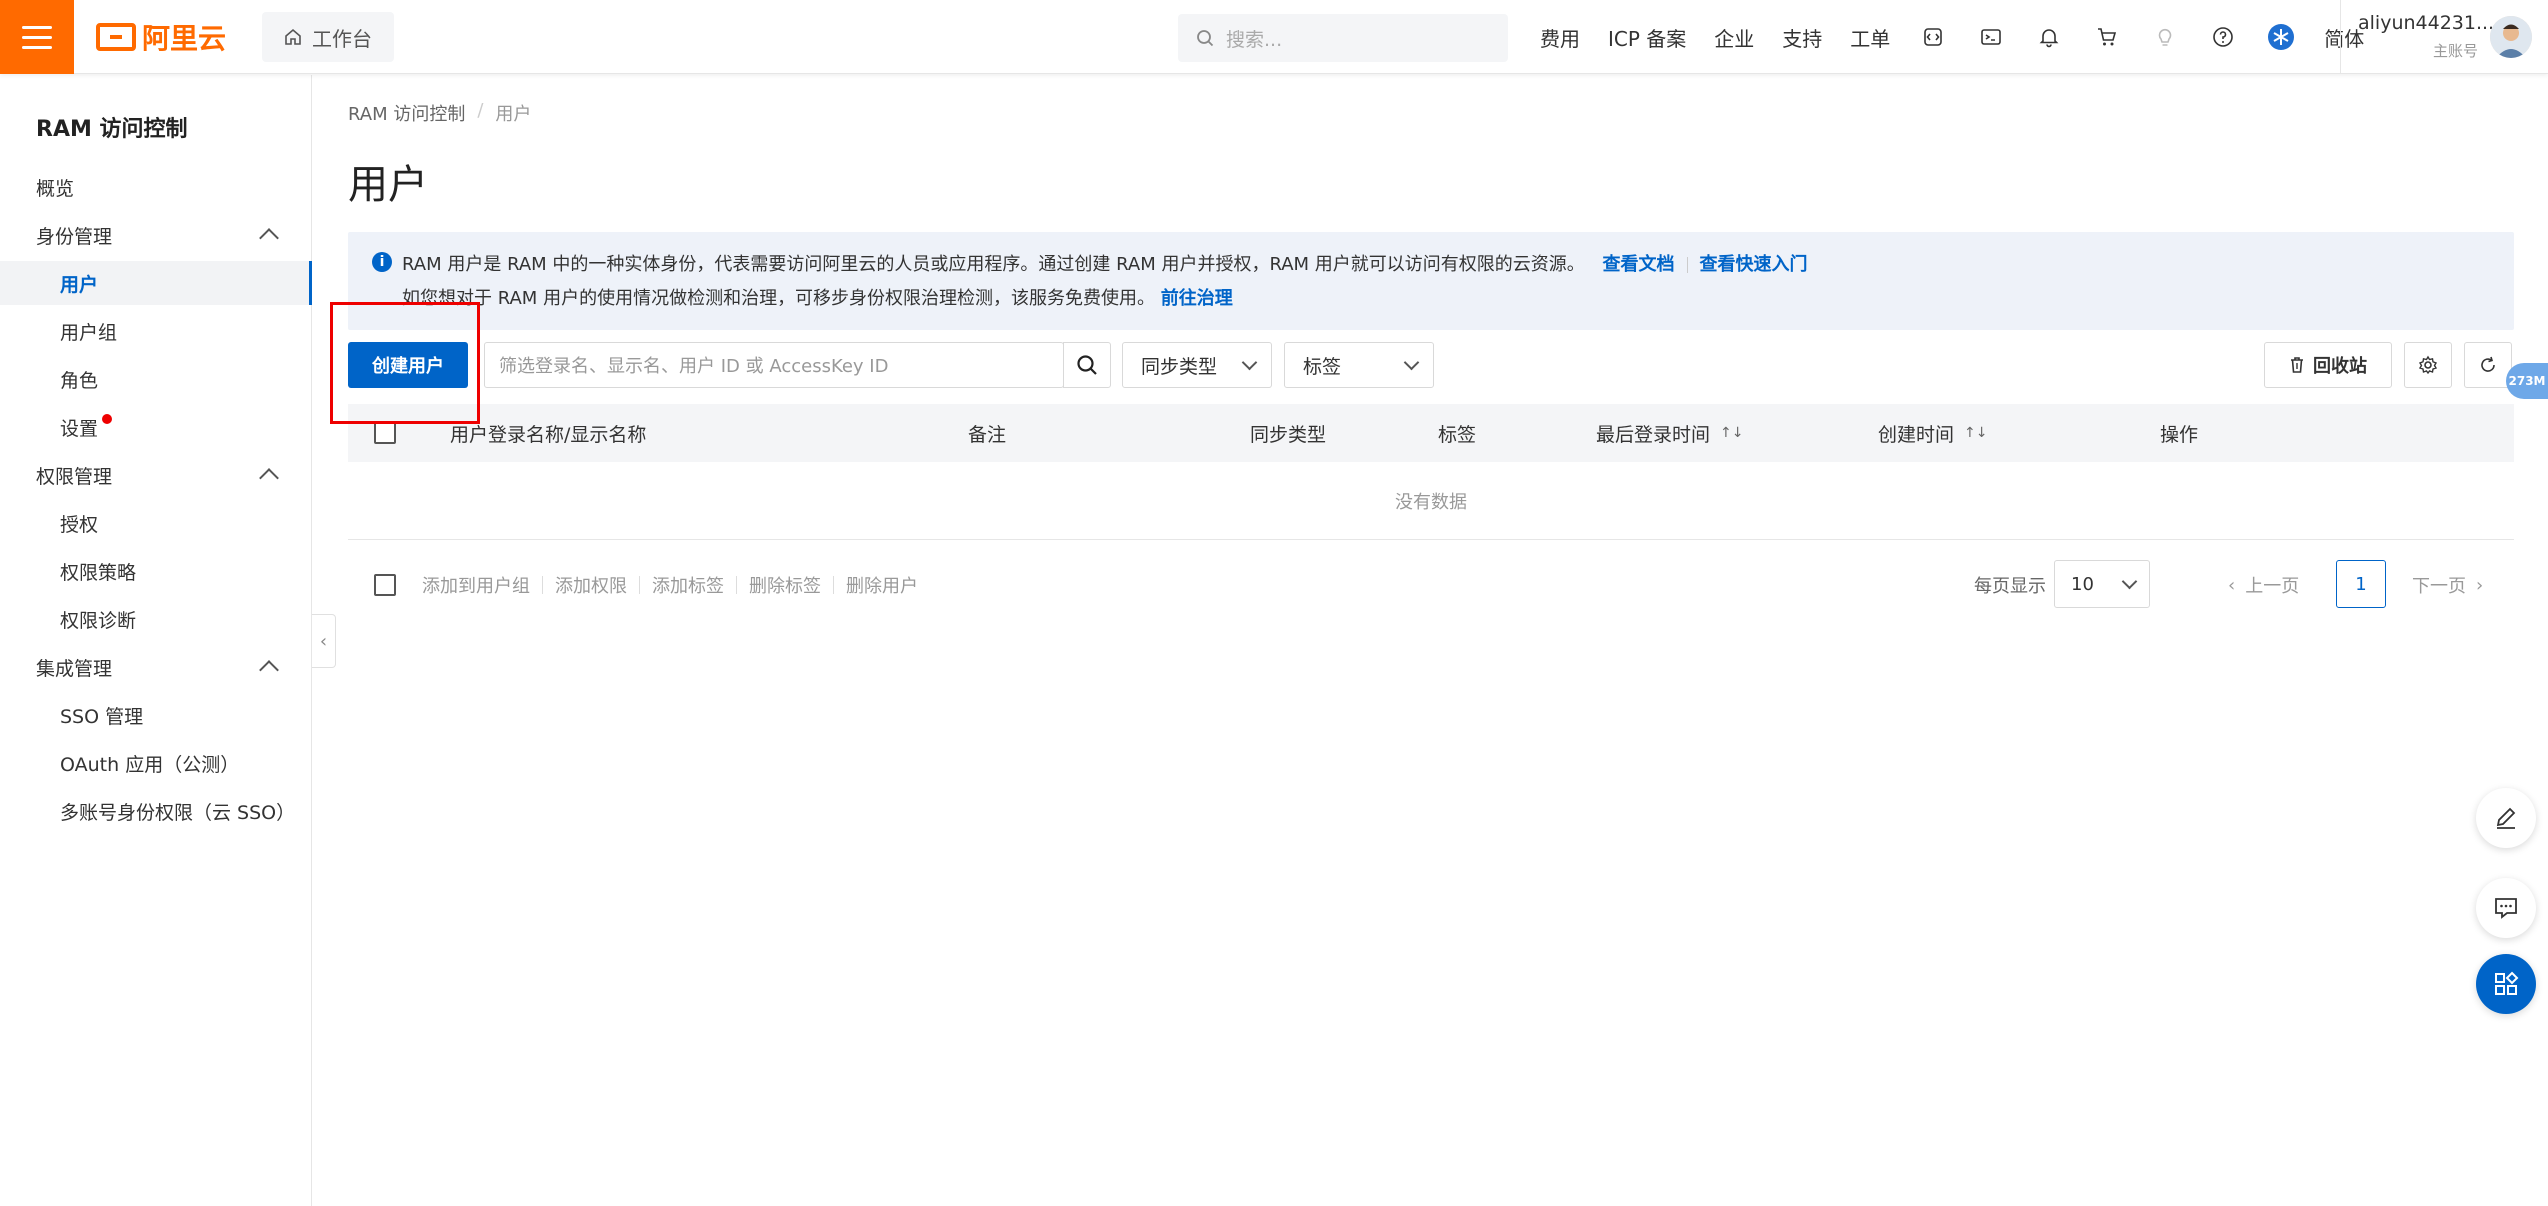  What do you see at coordinates (156, 475) in the screenshot?
I see `sidebar-group-permissions: 权限管理` at bounding box center [156, 475].